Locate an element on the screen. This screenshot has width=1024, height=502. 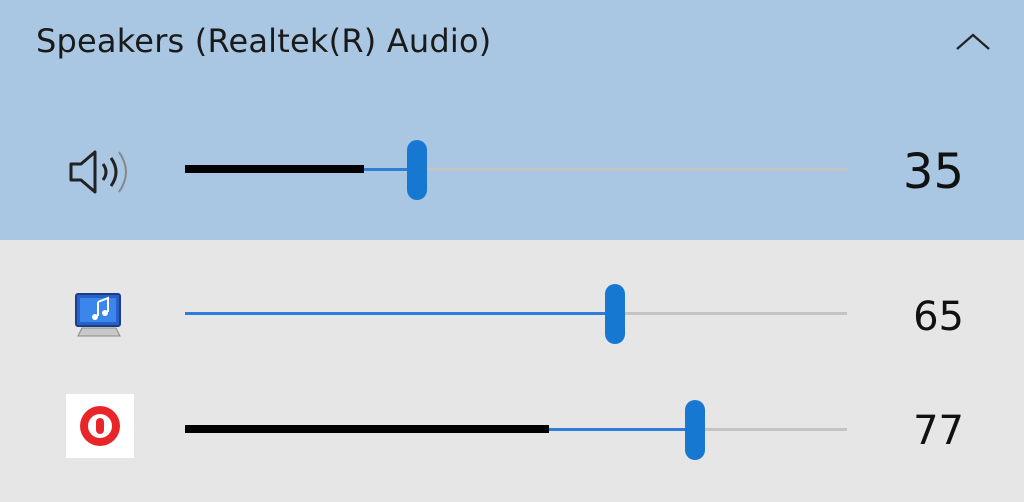
collapse-button is located at coordinates (973, 42).